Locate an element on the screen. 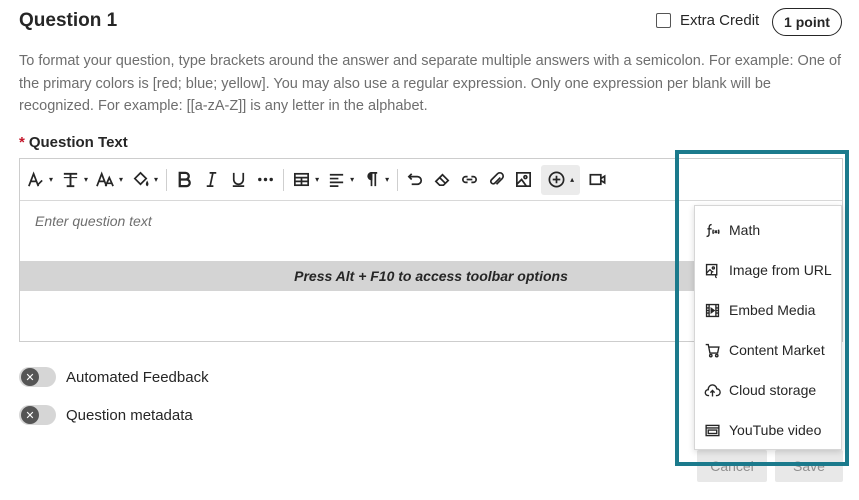 The height and width of the screenshot is (500, 859). image-icon is located at coordinates (524, 179).